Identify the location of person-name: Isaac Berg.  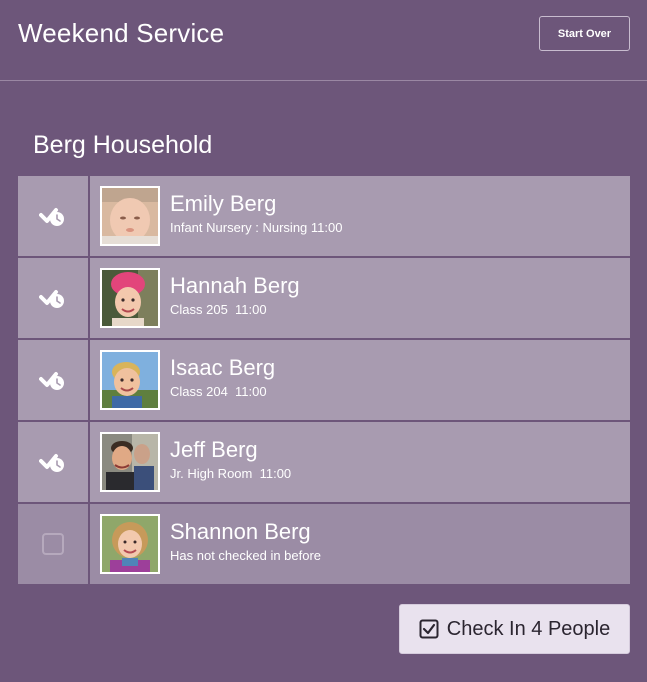
(223, 367).